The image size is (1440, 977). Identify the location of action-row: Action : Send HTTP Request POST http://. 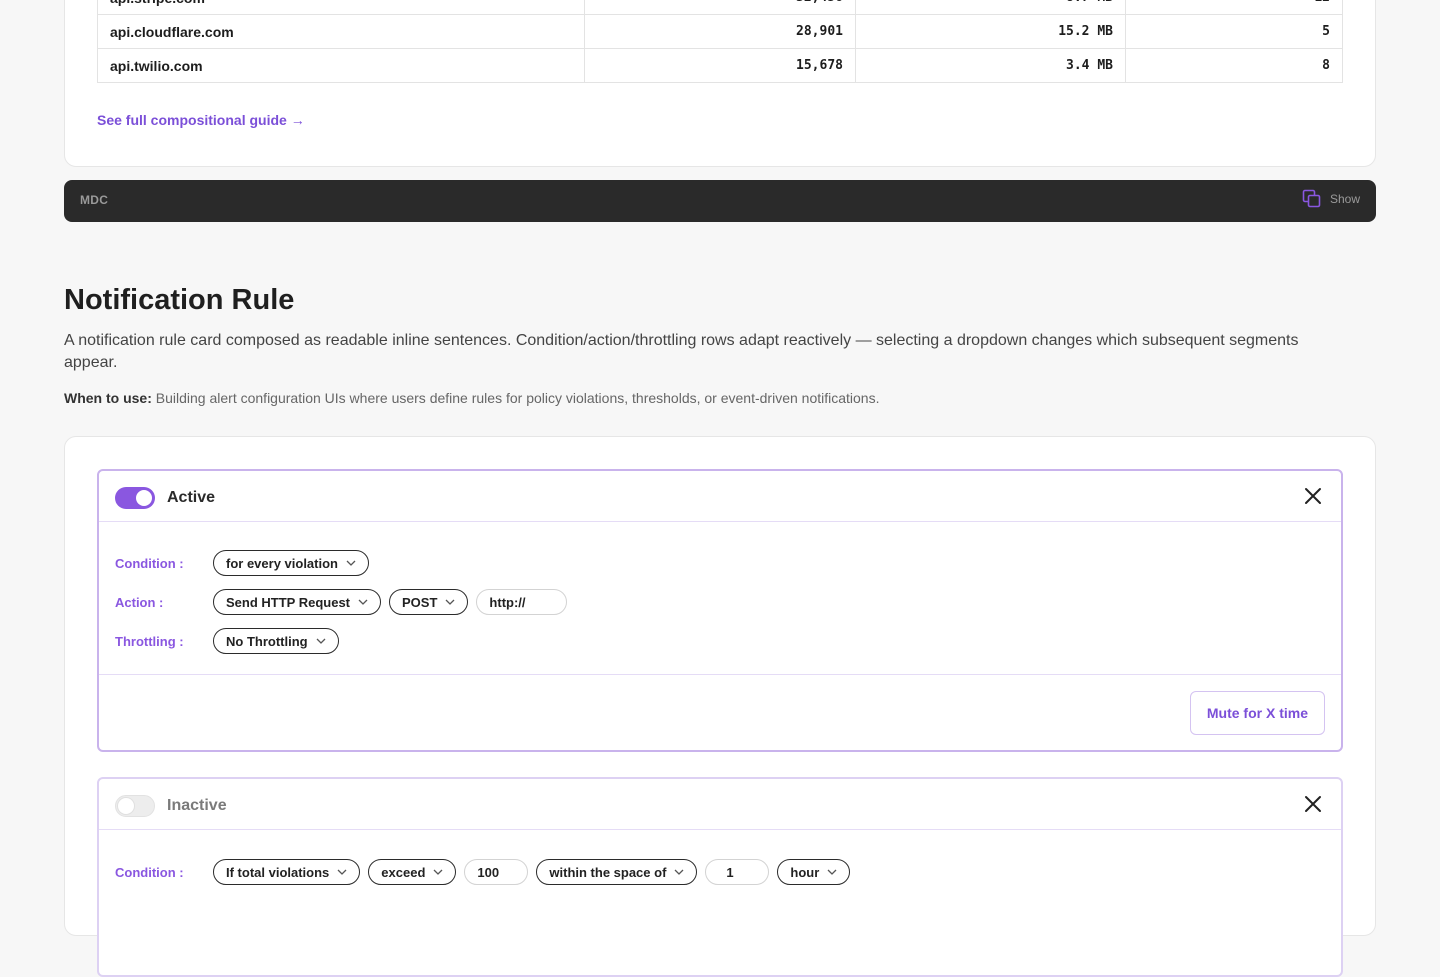
(345, 602).